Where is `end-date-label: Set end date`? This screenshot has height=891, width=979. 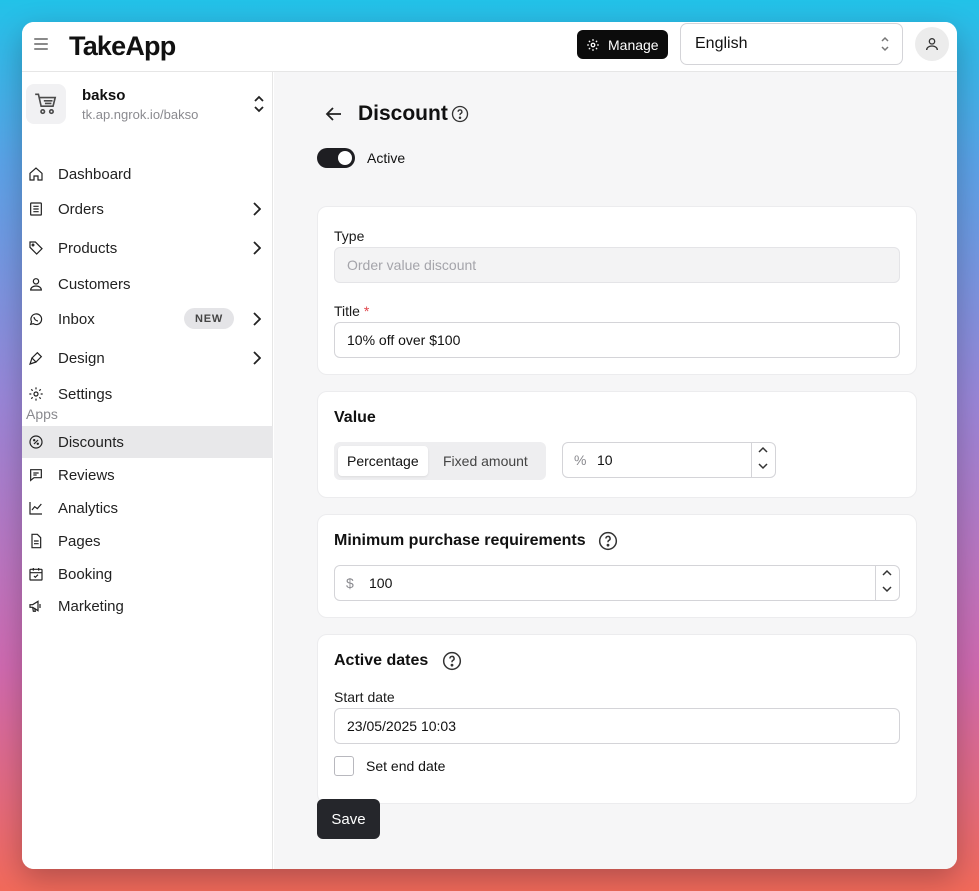
end-date-label: Set end date is located at coordinates (406, 766).